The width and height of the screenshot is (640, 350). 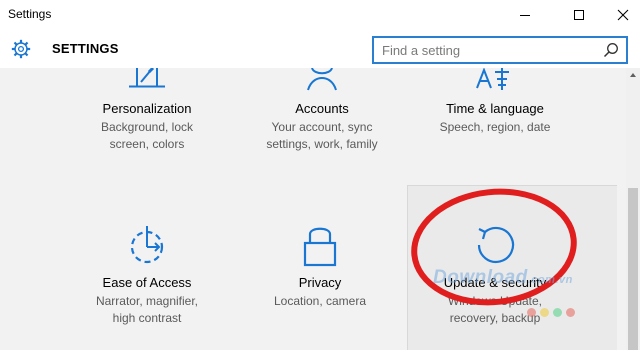 What do you see at coordinates (320, 247) in the screenshot?
I see `privacy-lock-icon` at bounding box center [320, 247].